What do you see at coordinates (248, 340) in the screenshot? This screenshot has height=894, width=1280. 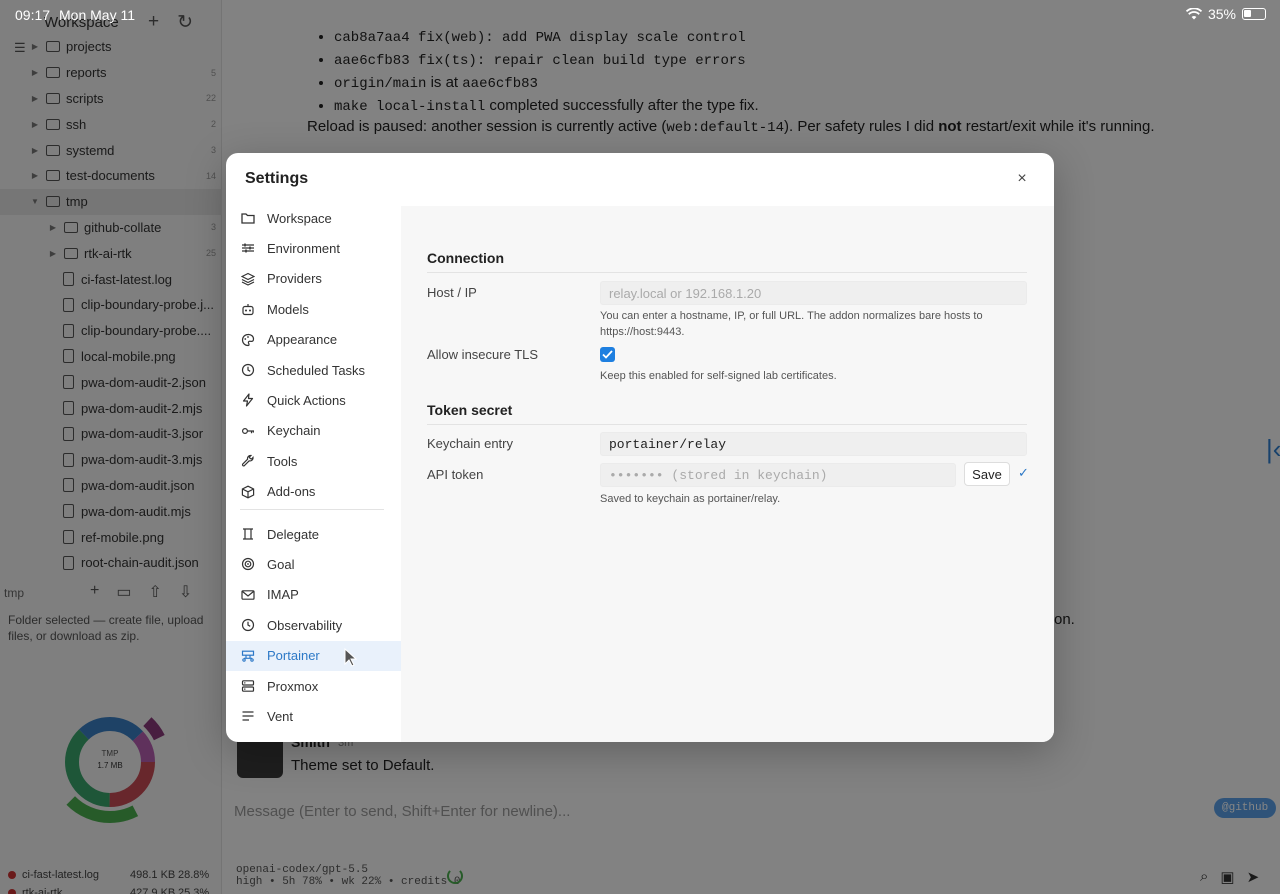 I see `palette-icon` at bounding box center [248, 340].